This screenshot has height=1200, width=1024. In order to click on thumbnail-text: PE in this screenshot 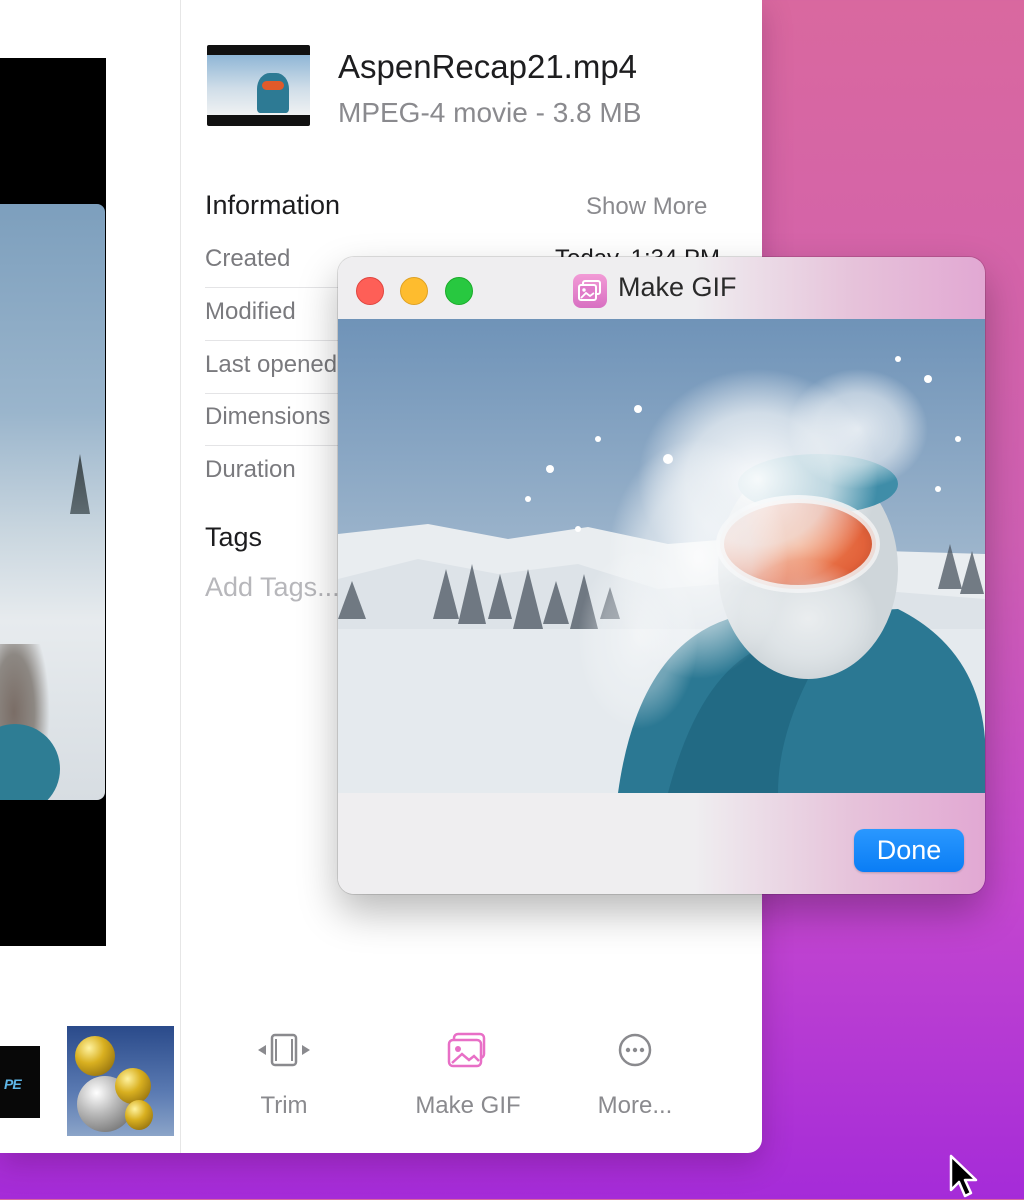, I will do `click(13, 1084)`.